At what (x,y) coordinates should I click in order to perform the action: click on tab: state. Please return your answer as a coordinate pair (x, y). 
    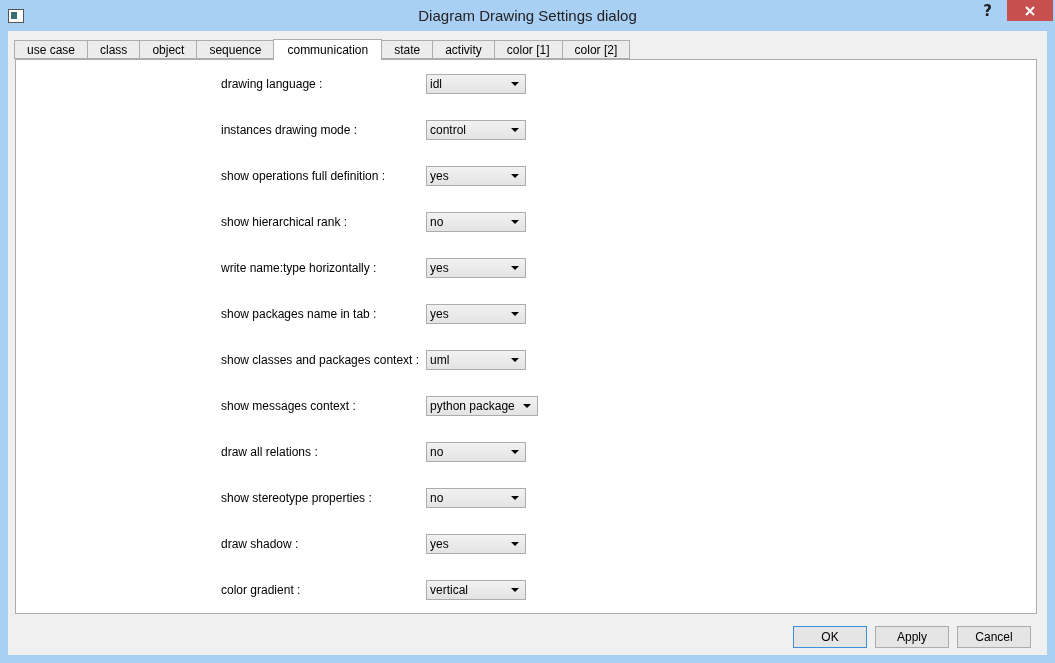
    Looking at the image, I should click on (407, 49).